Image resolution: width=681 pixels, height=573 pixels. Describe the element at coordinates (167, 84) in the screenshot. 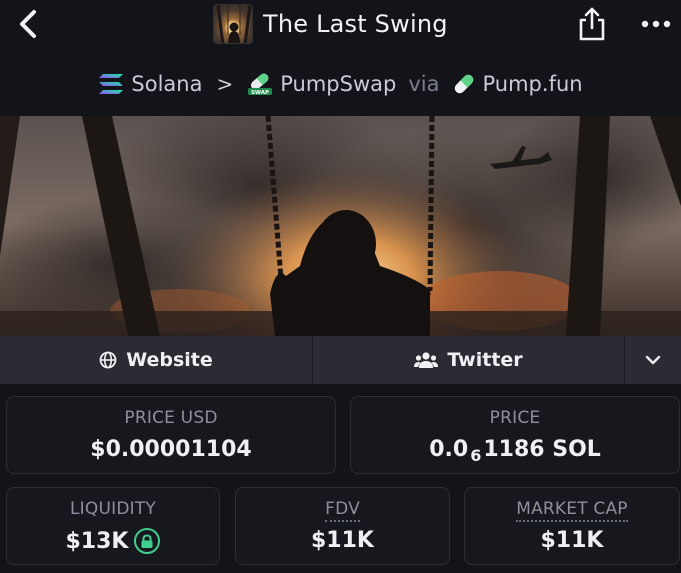

I see `chain-label: Solana` at that location.